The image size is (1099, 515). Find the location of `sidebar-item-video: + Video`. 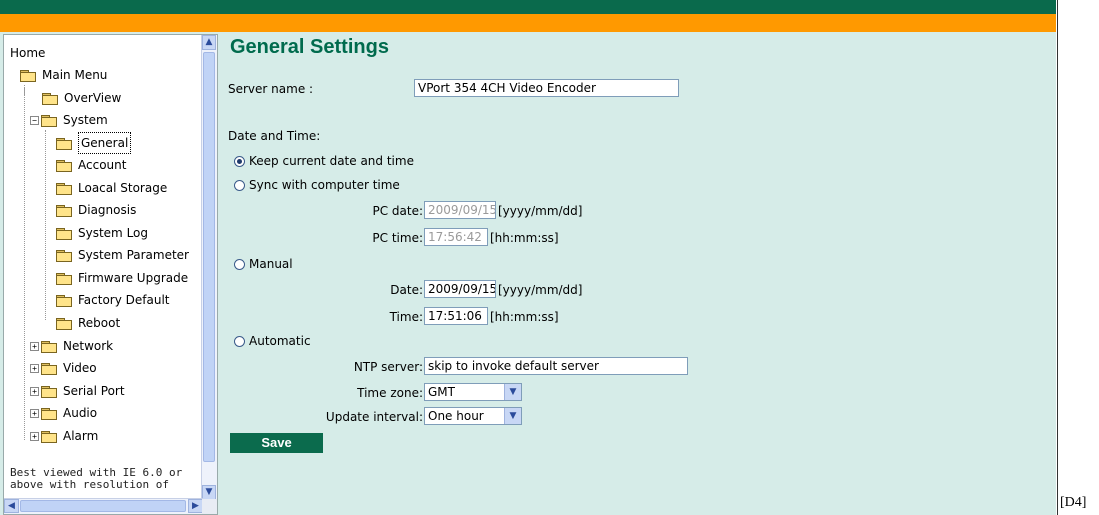

sidebar-item-video: + Video is located at coordinates (63, 368).